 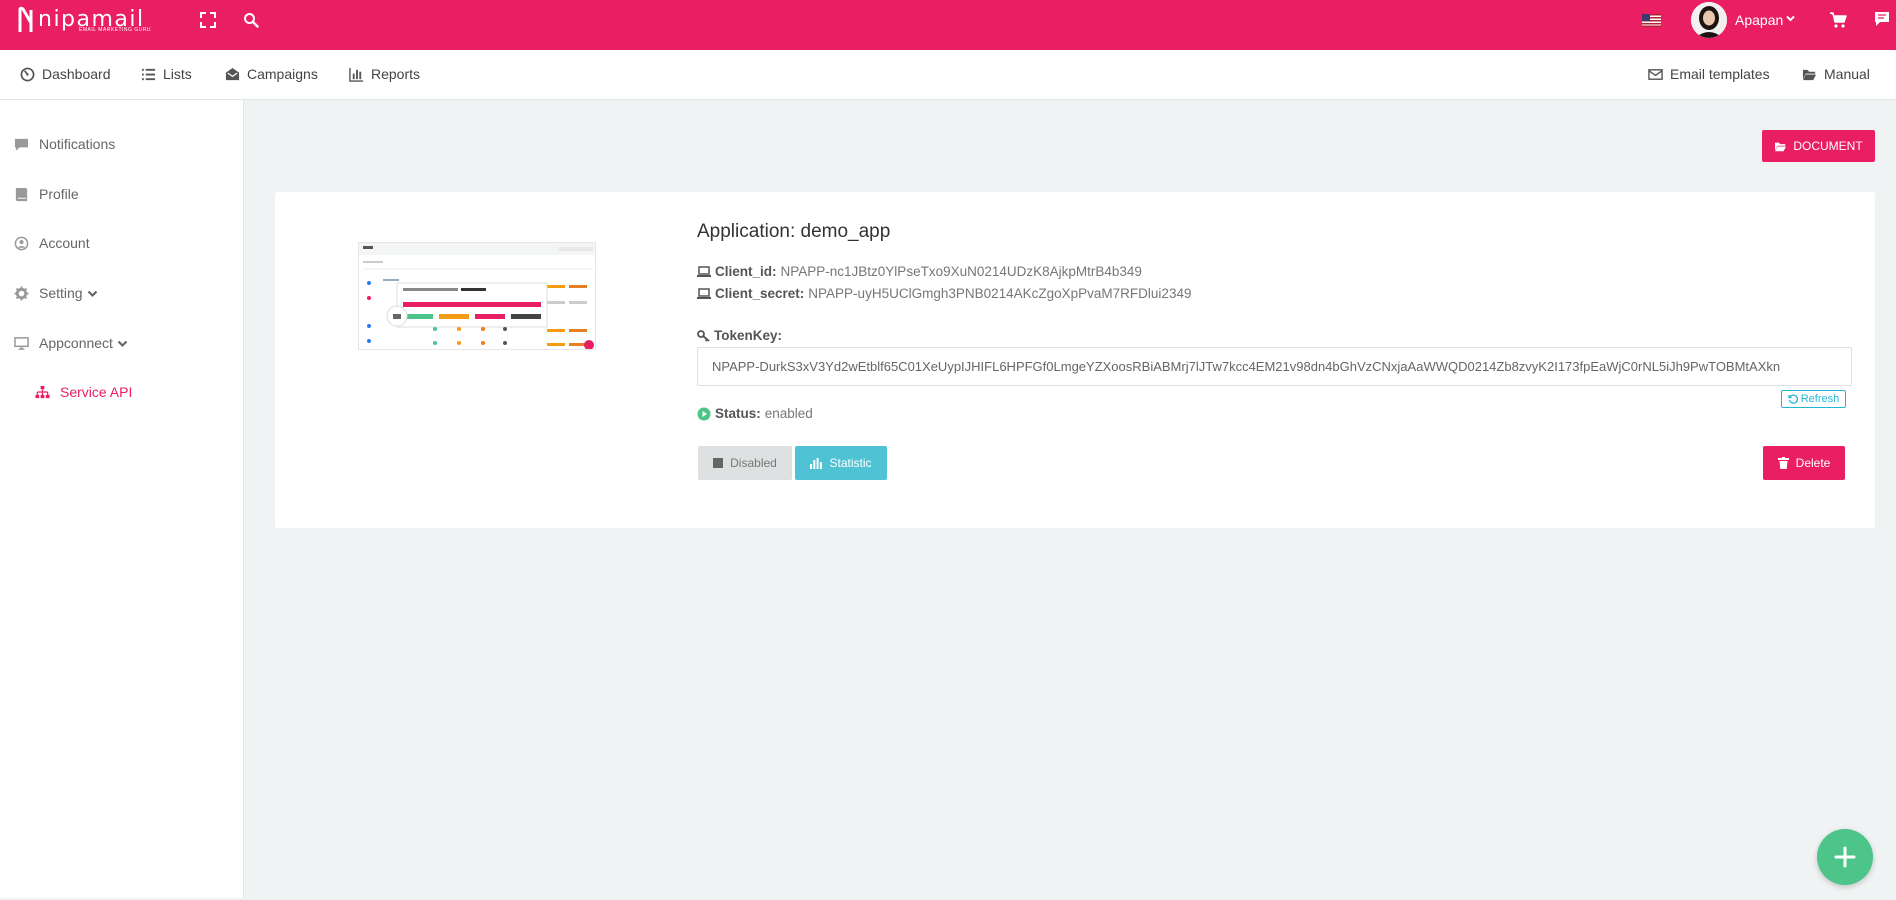 What do you see at coordinates (81, 23) in the screenshot?
I see `brand-logo: nipamail` at bounding box center [81, 23].